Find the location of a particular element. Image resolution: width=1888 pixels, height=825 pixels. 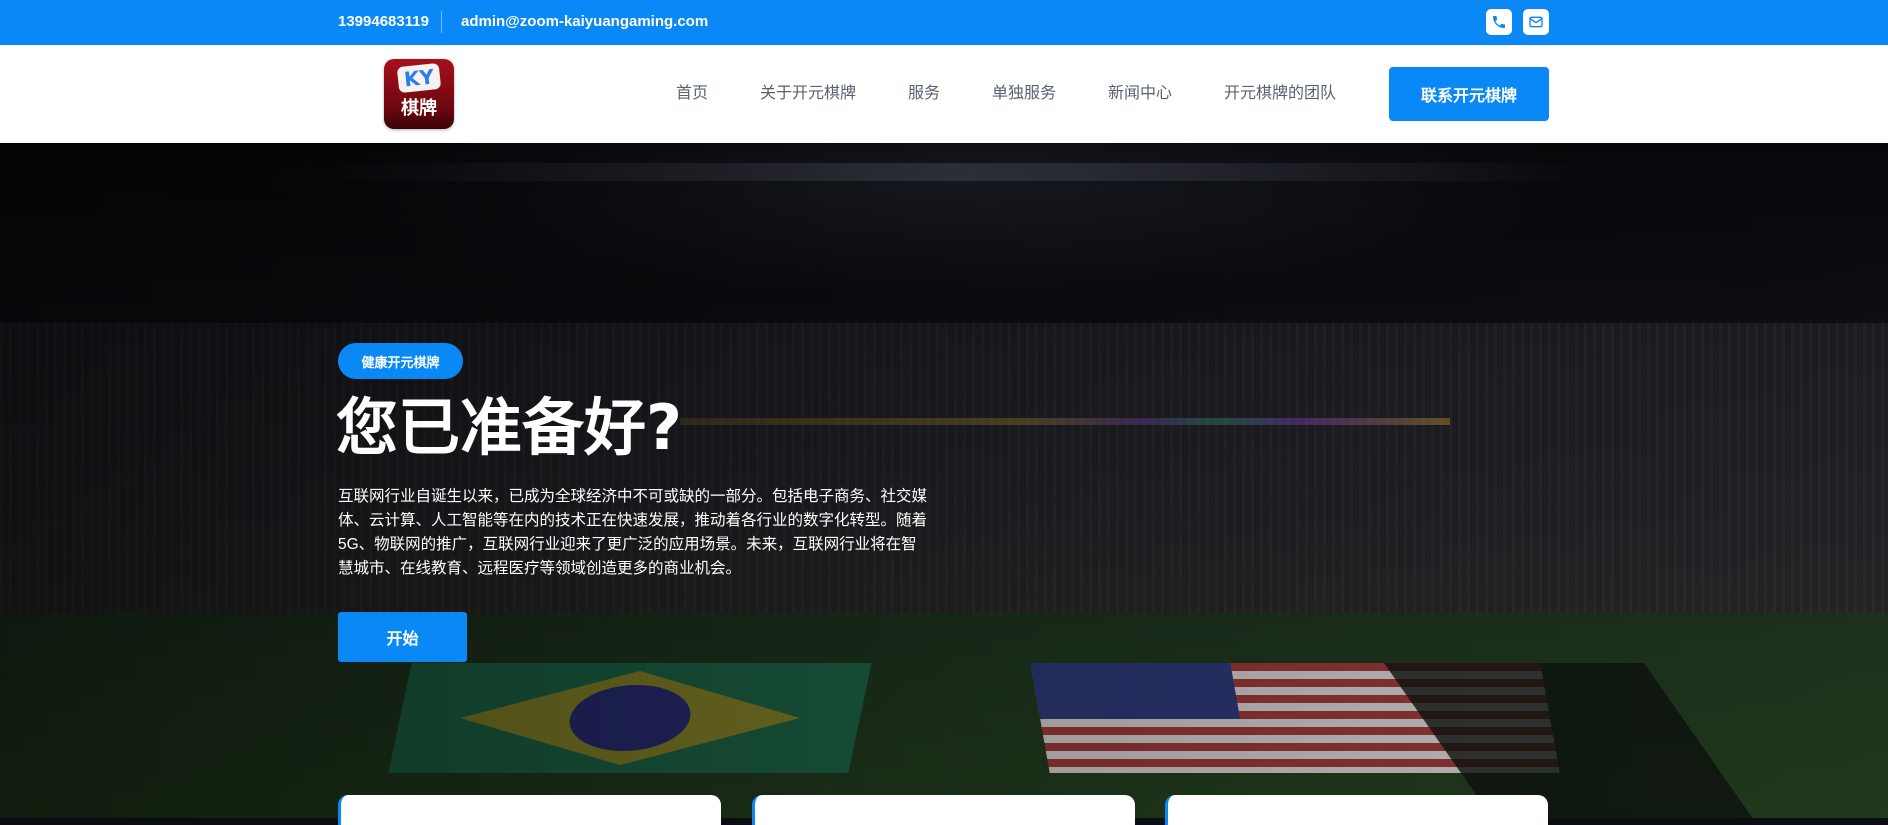

mail-icon is located at coordinates (1536, 22).